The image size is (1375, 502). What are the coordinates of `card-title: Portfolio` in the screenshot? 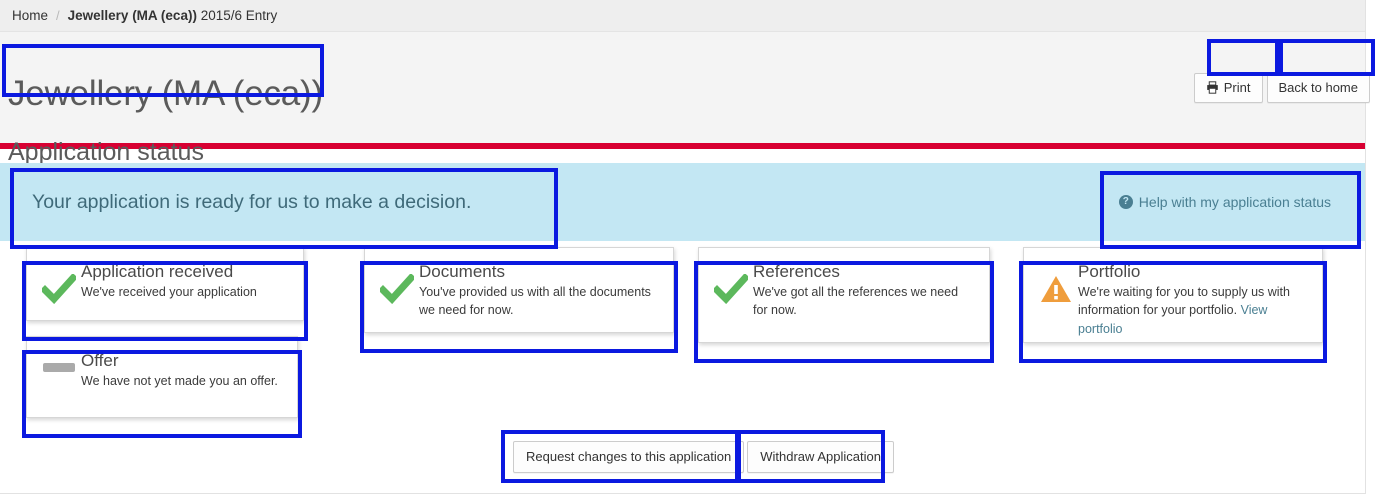 It's located at (1109, 271).